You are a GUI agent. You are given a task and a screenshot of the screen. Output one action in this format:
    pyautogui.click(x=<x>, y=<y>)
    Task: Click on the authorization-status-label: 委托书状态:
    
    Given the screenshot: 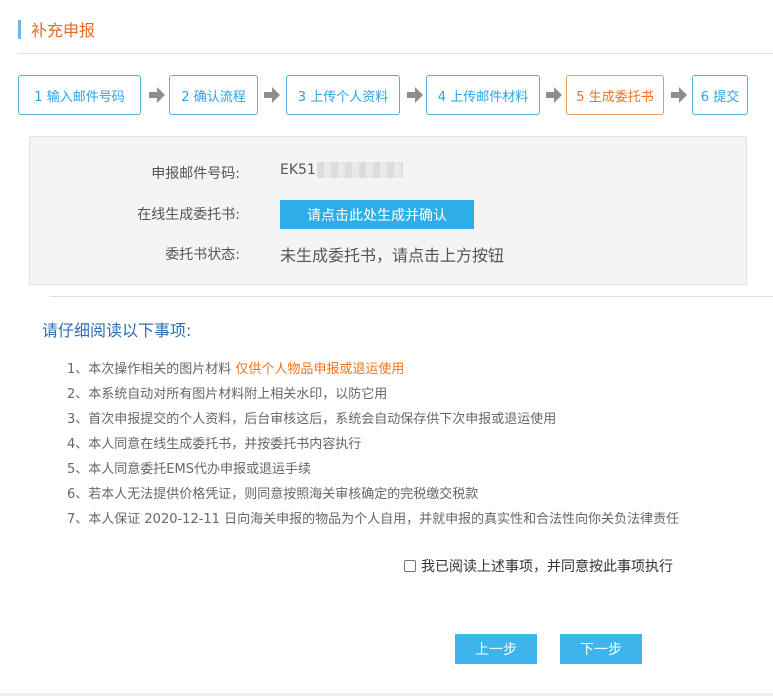 What is the action you would take?
    pyautogui.click(x=202, y=255)
    